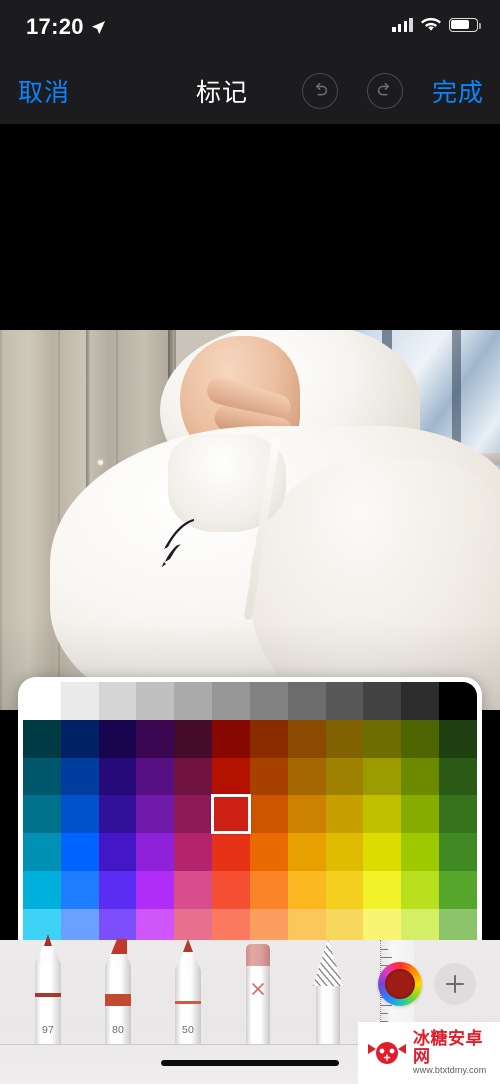 This screenshot has width=500, height=1084. I want to click on shading-tool, so click(328, 992).